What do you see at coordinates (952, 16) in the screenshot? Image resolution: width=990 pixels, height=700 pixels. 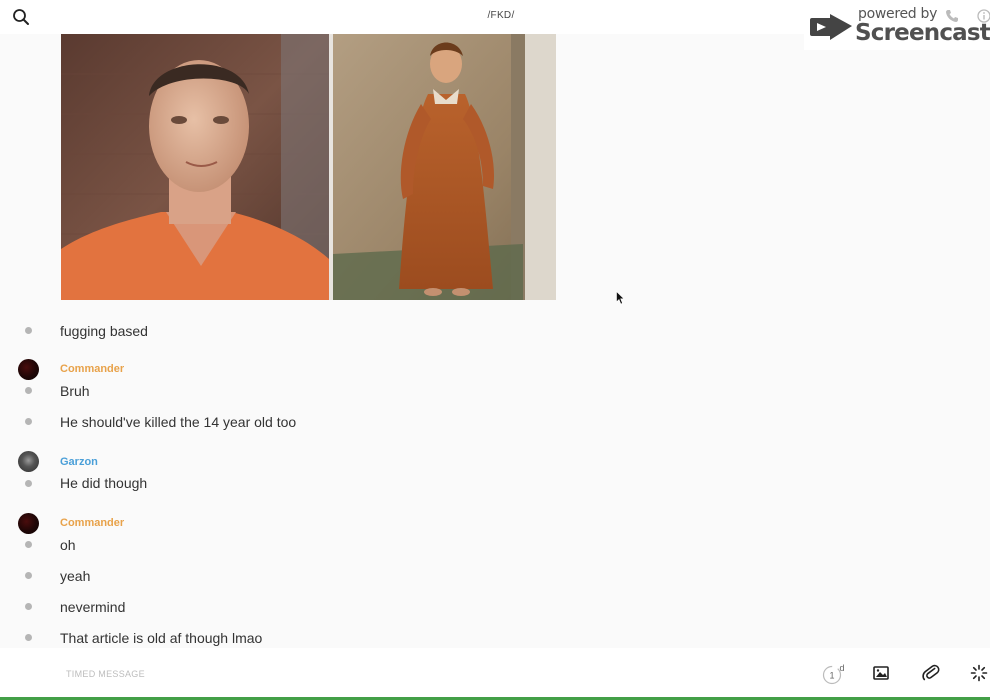 I see `phone-icon` at bounding box center [952, 16].